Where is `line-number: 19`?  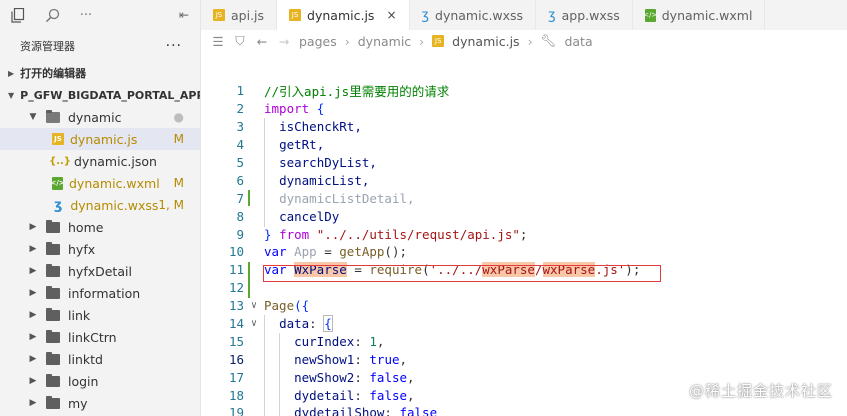
line-number: 19 is located at coordinates (236, 410).